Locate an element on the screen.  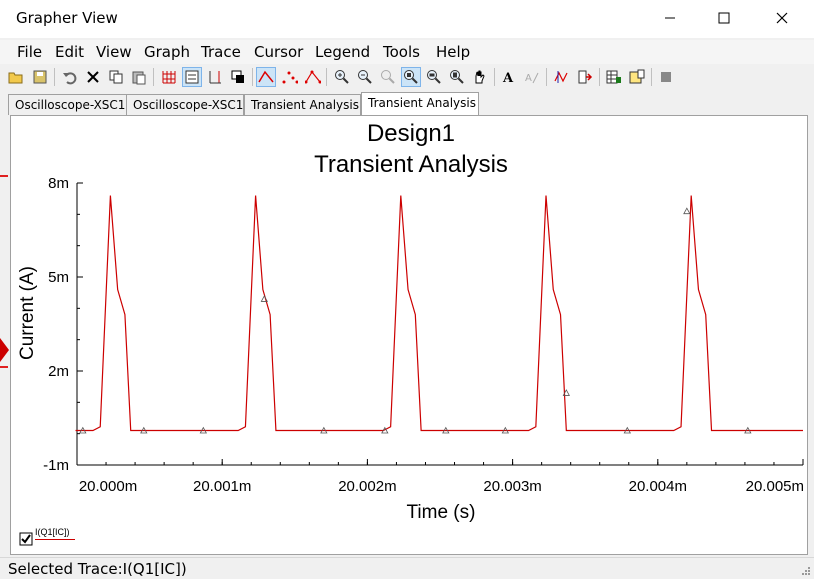
x-tick-label: 20.005m is located at coordinates (775, 486).